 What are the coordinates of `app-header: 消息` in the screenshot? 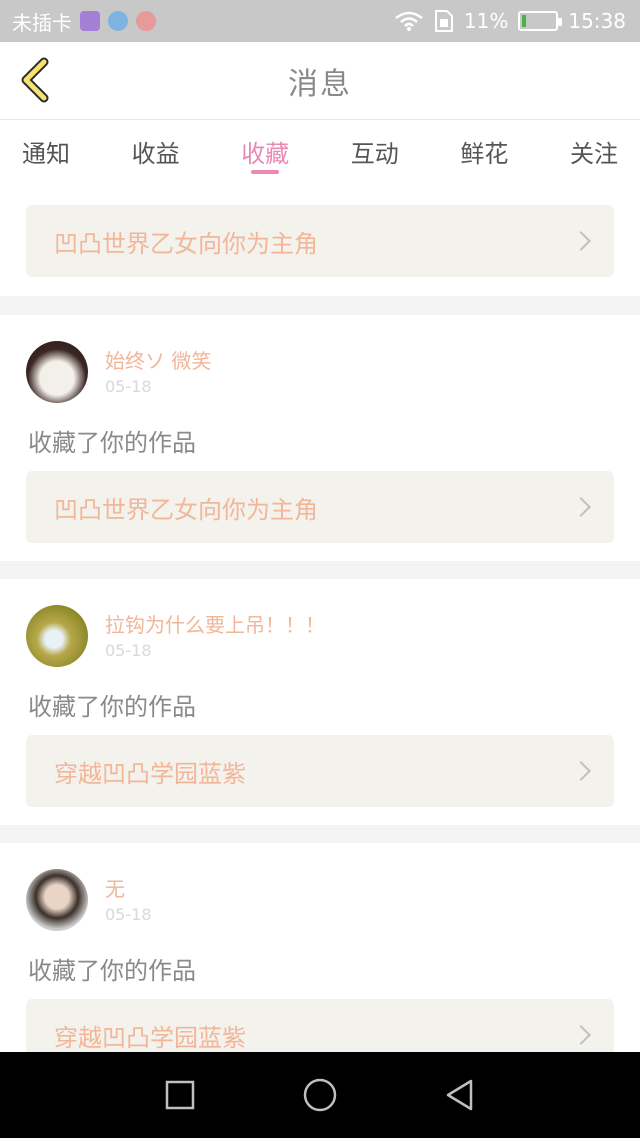 It's located at (320, 81).